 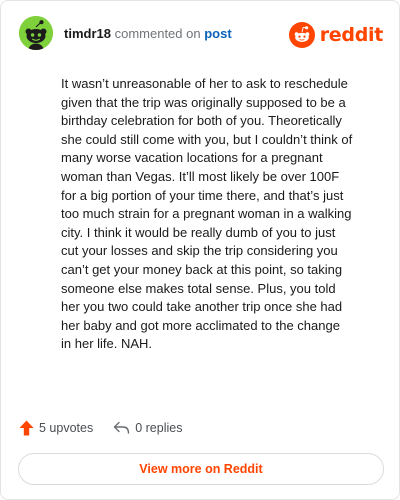 I want to click on upvote-stat: 5 upvotes, so click(x=56, y=428).